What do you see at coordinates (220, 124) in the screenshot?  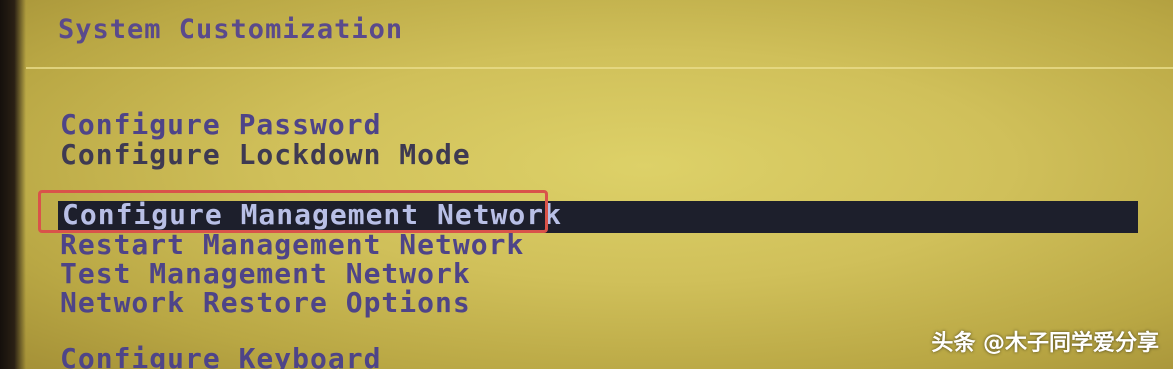 I see `menu-item-configure-password: Configure Password` at bounding box center [220, 124].